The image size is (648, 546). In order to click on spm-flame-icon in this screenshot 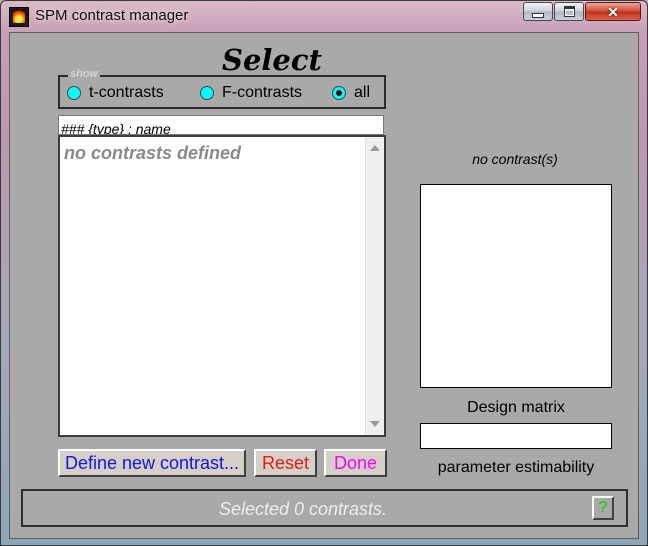, I will do `click(19, 17)`.